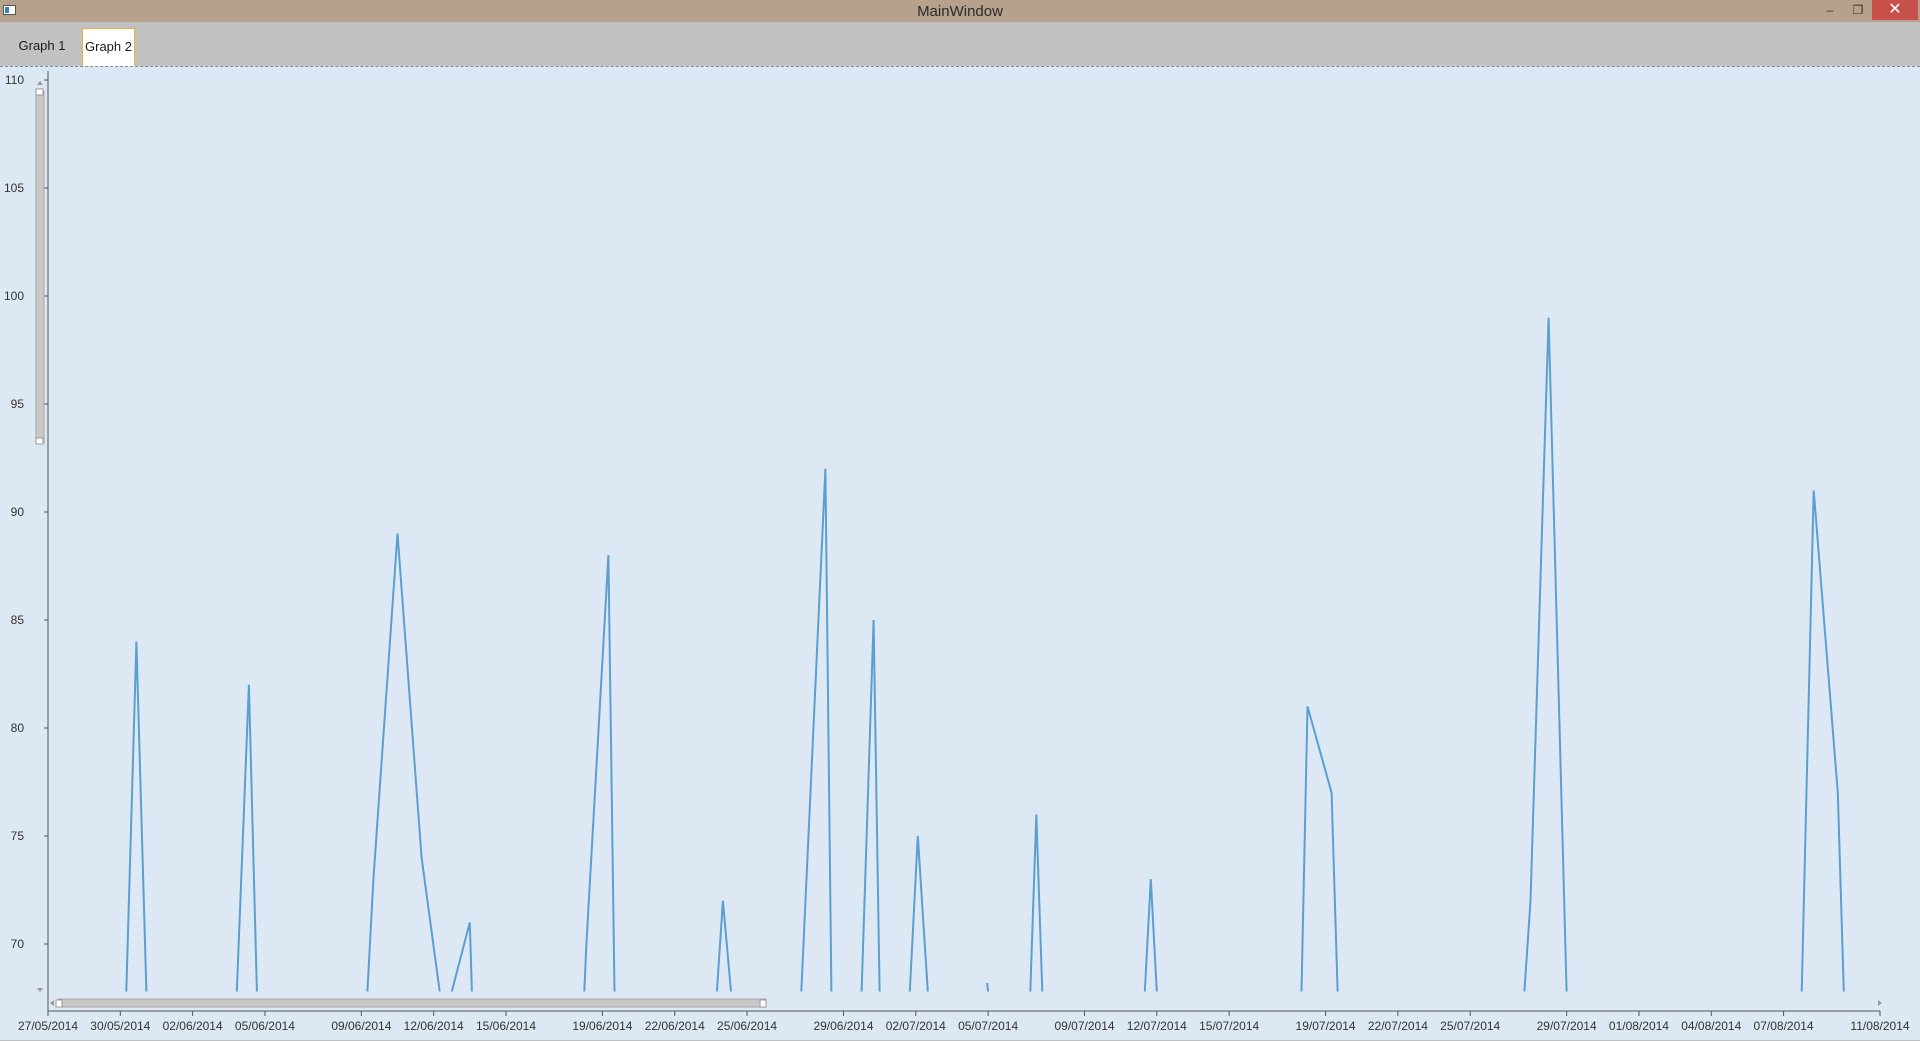  Describe the element at coordinates (843, 1026) in the screenshot. I see `x-tick-label: 29/06/2014` at that location.